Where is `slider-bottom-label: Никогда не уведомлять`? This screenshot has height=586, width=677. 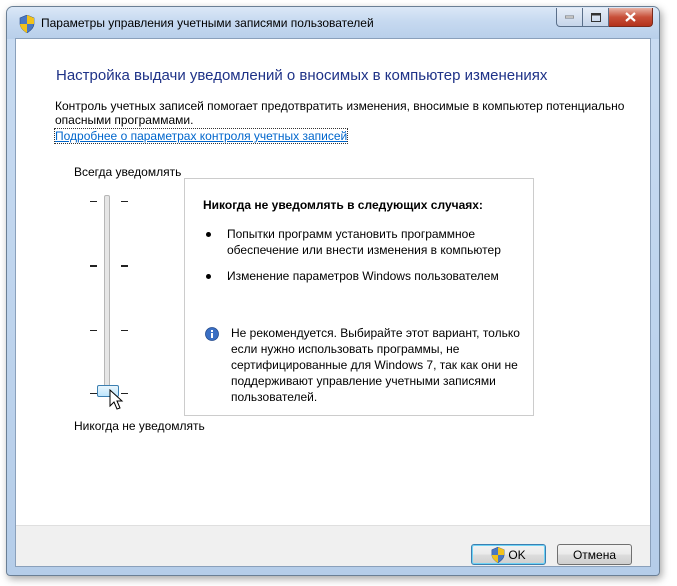 slider-bottom-label: Никогда не уведомлять is located at coordinates (139, 426).